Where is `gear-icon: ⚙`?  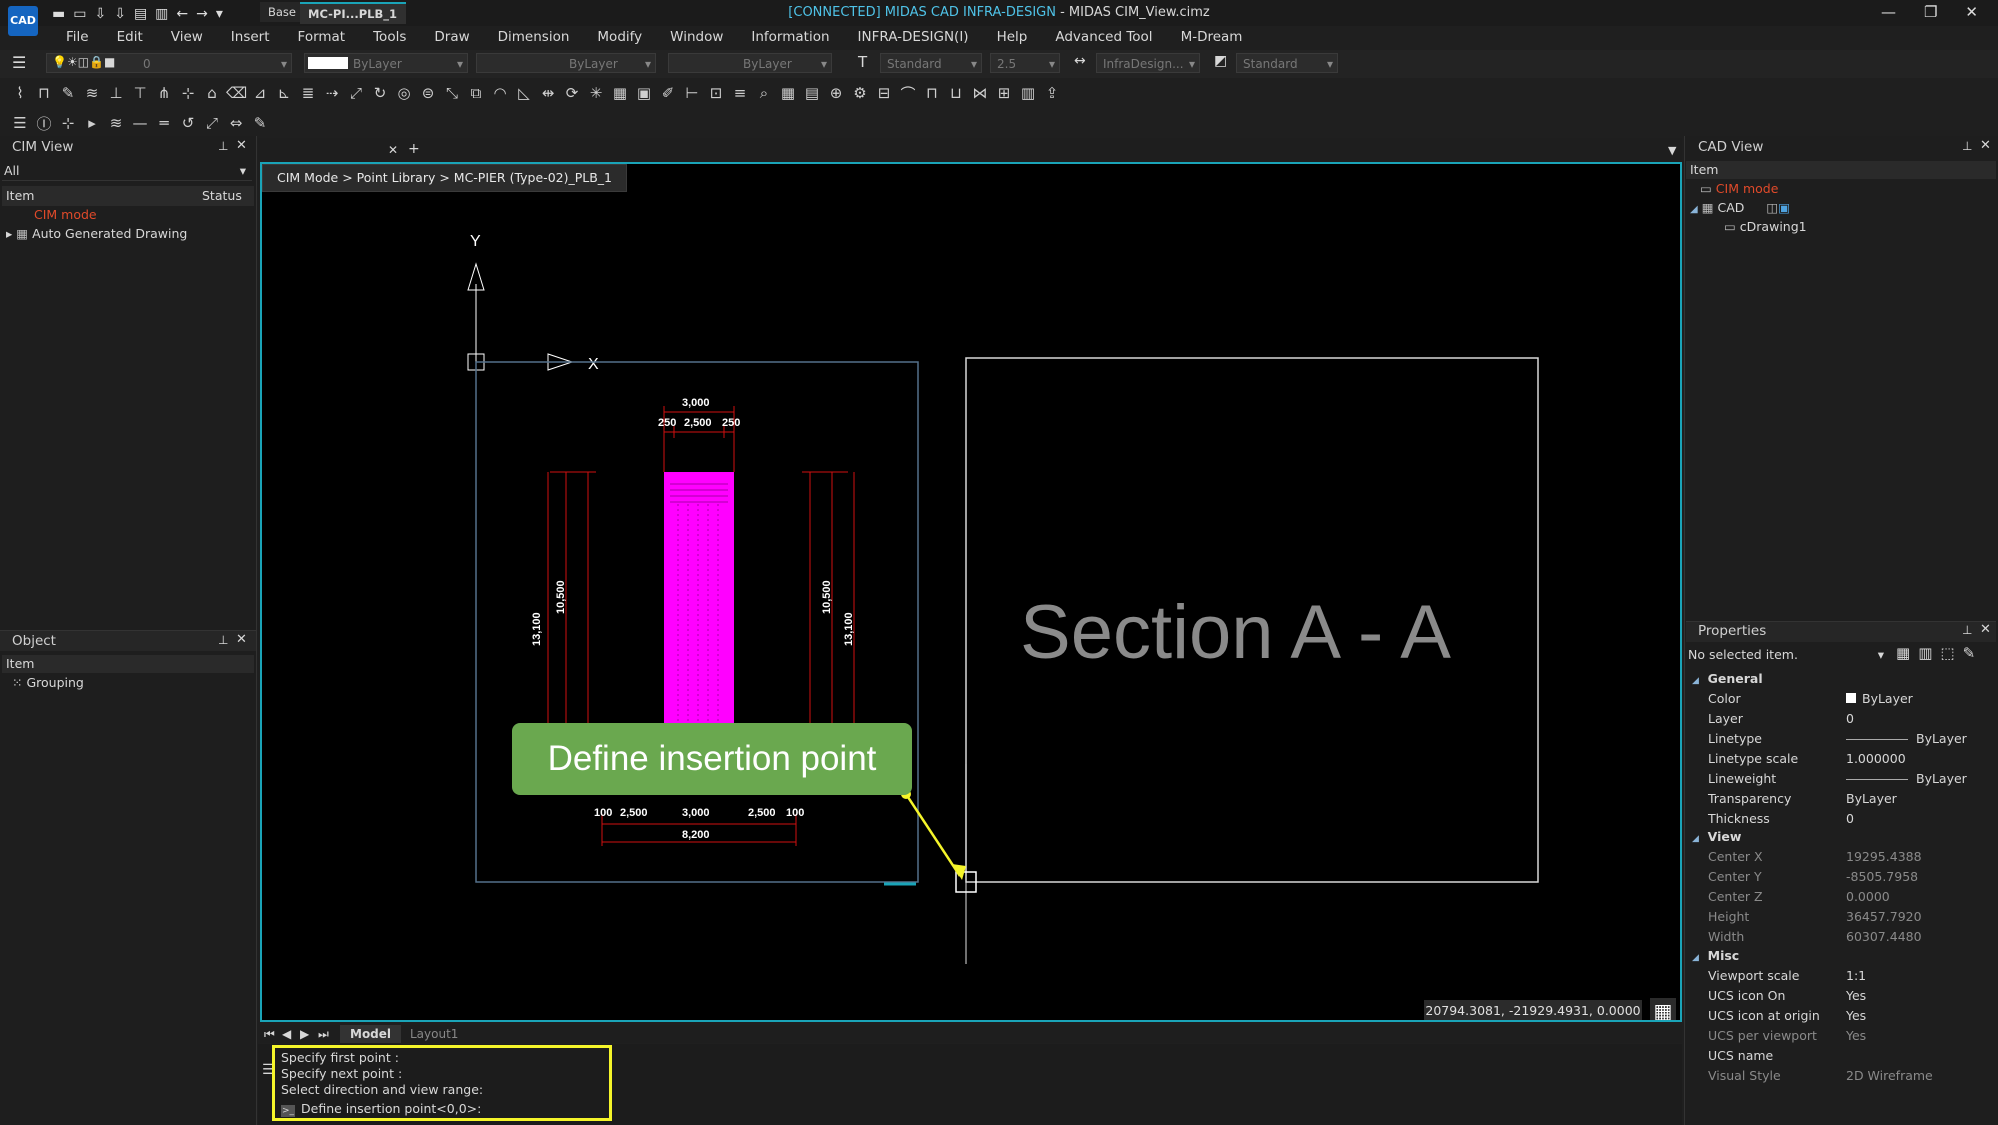 gear-icon: ⚙ is located at coordinates (860, 93).